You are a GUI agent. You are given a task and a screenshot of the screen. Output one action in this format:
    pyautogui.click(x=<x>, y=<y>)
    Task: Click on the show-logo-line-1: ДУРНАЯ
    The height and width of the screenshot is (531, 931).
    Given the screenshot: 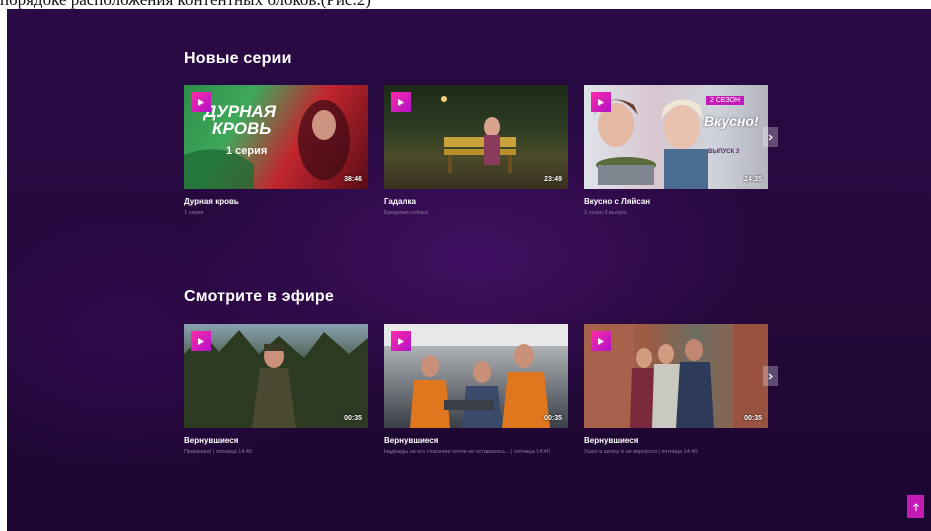 What is the action you would take?
    pyautogui.click(x=240, y=111)
    